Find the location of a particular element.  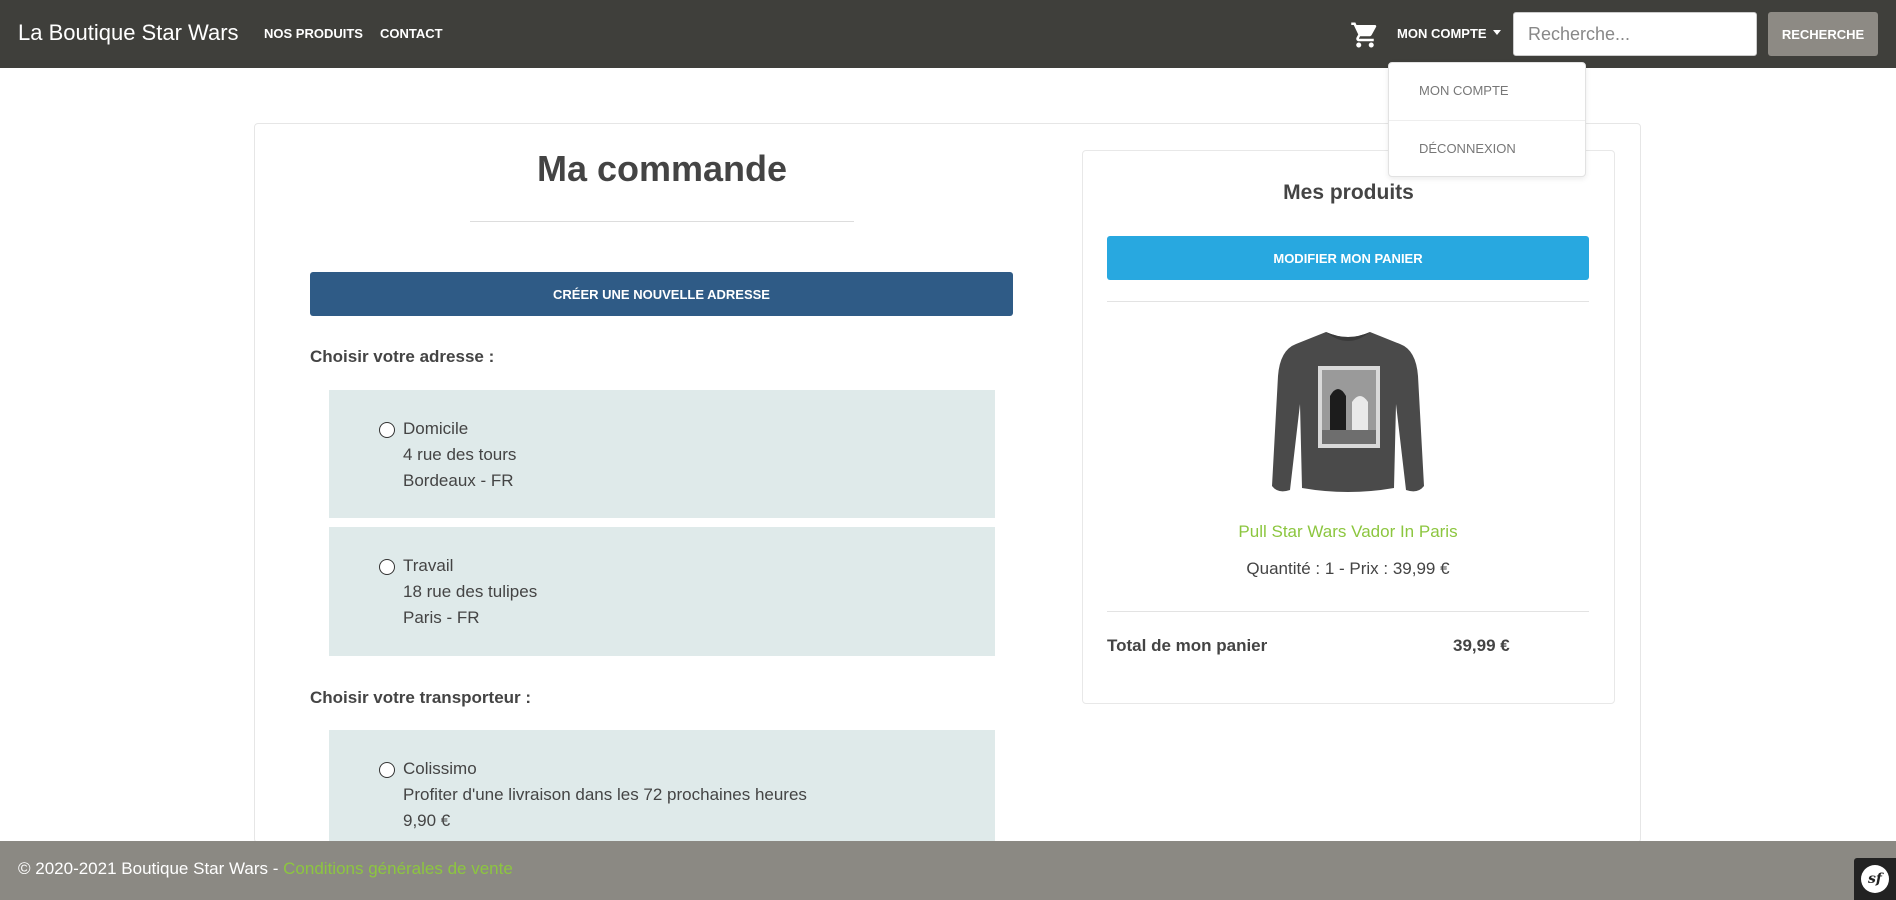

address-name: Domicile is located at coordinates (436, 428).